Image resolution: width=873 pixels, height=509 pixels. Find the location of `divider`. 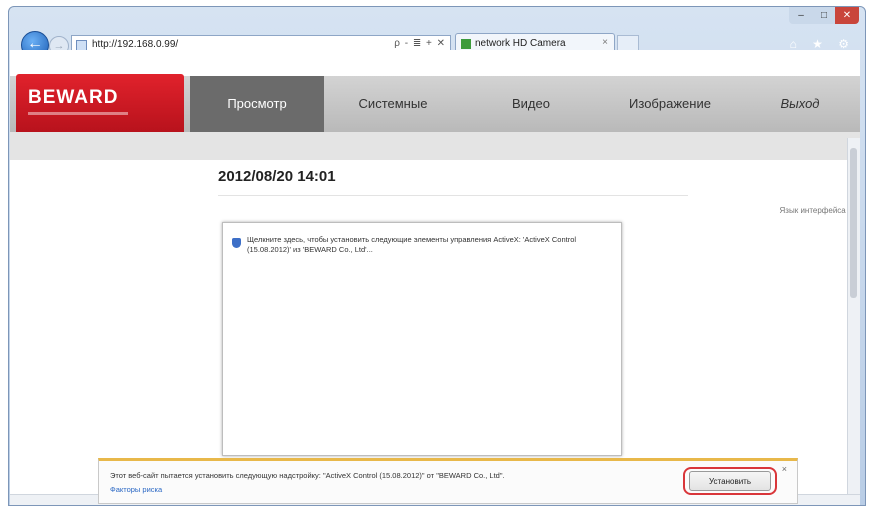

divider is located at coordinates (453, 195).